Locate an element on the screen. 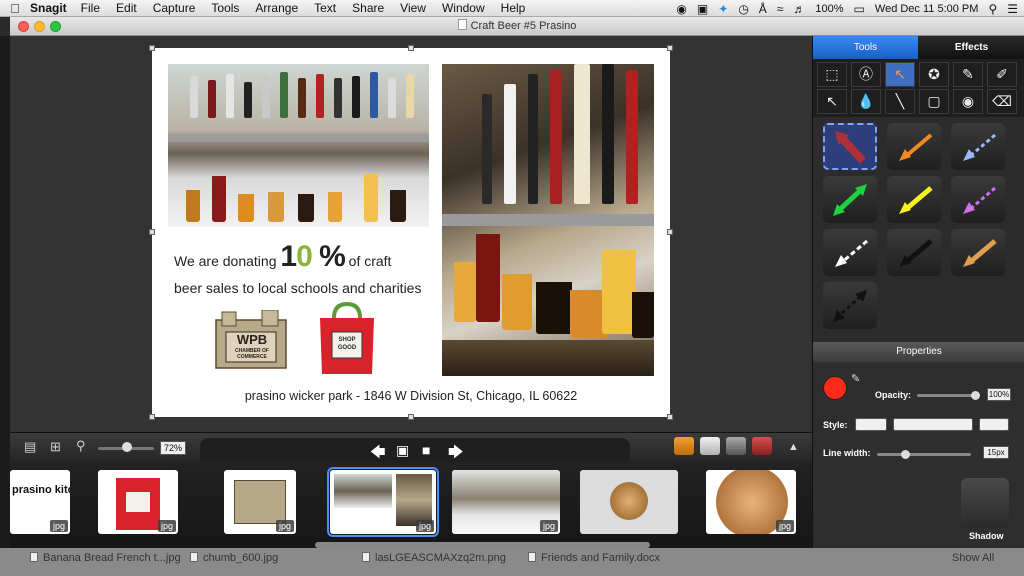 The height and width of the screenshot is (576, 1024). evernote-share-button is located at coordinates (736, 446).